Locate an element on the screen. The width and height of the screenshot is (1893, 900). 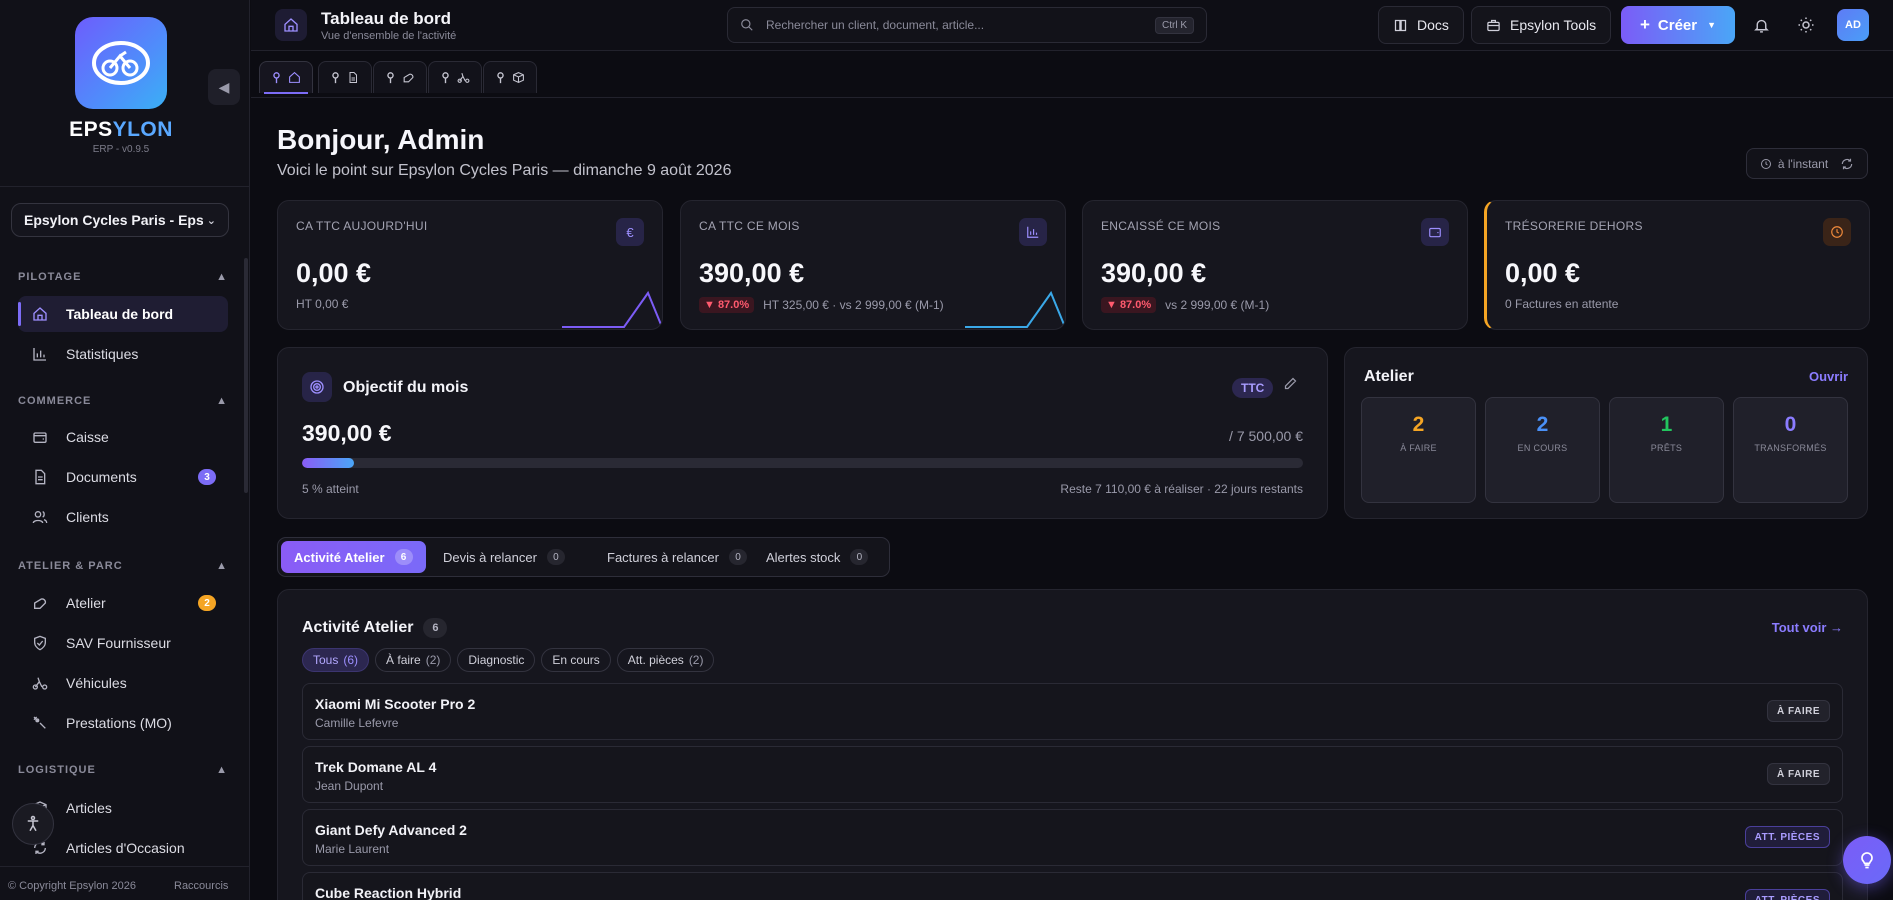
edit-goal-button is located at coordinates (1290, 383).